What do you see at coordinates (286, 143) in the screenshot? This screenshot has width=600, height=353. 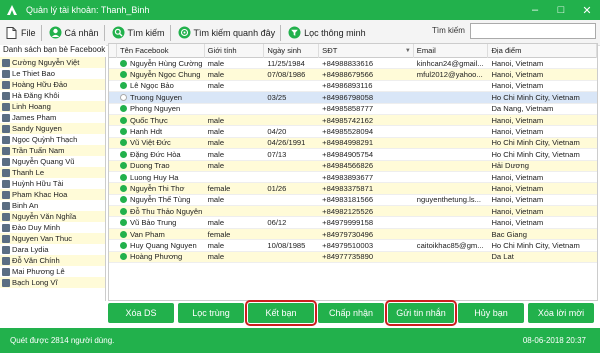 I see `table-cell-dob: 04/26/1991` at bounding box center [286, 143].